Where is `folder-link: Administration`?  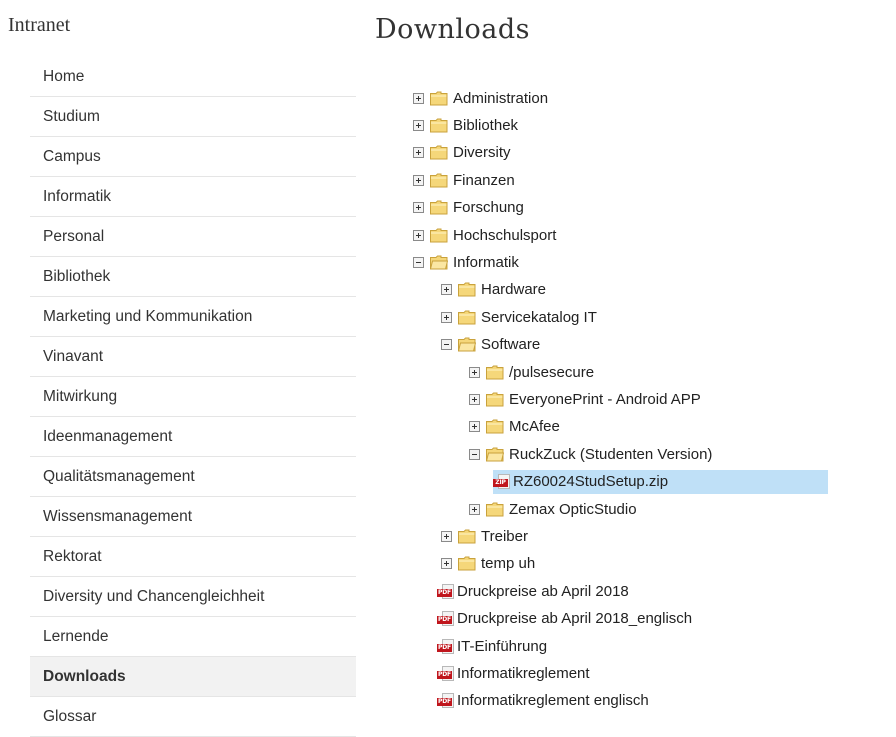
folder-link: Administration is located at coordinates (500, 98).